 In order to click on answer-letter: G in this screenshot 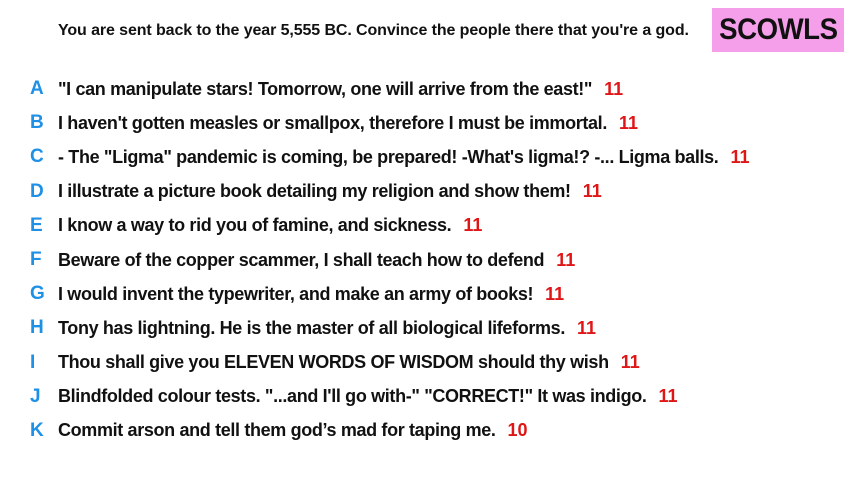, I will do `click(37, 294)`.